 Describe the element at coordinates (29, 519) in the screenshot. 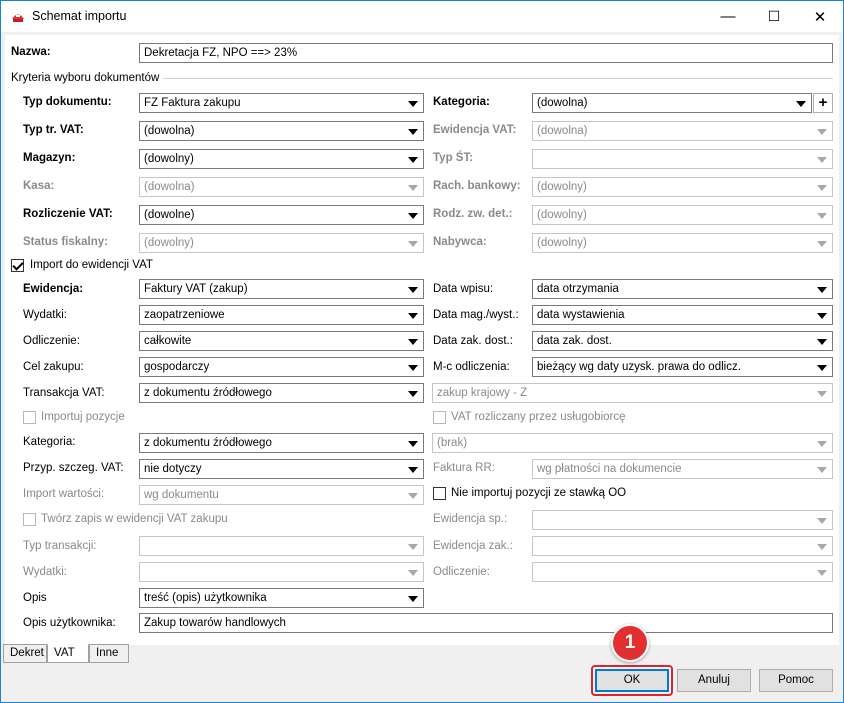

I see `create-purchase-entry-checkbox` at that location.